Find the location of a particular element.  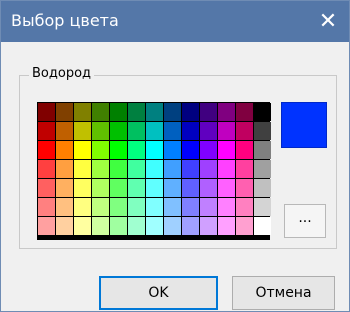

title-bar: Выбор цвета ✕ is located at coordinates (175, 21).